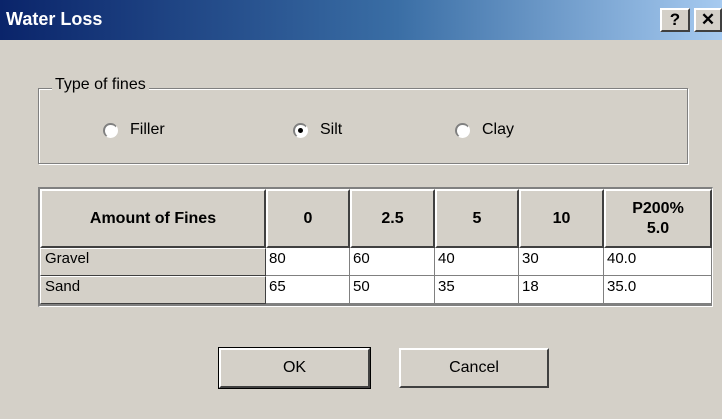 Image resolution: width=722 pixels, height=419 pixels. What do you see at coordinates (308, 262) in the screenshot?
I see `cell-gravel-0: 80` at bounding box center [308, 262].